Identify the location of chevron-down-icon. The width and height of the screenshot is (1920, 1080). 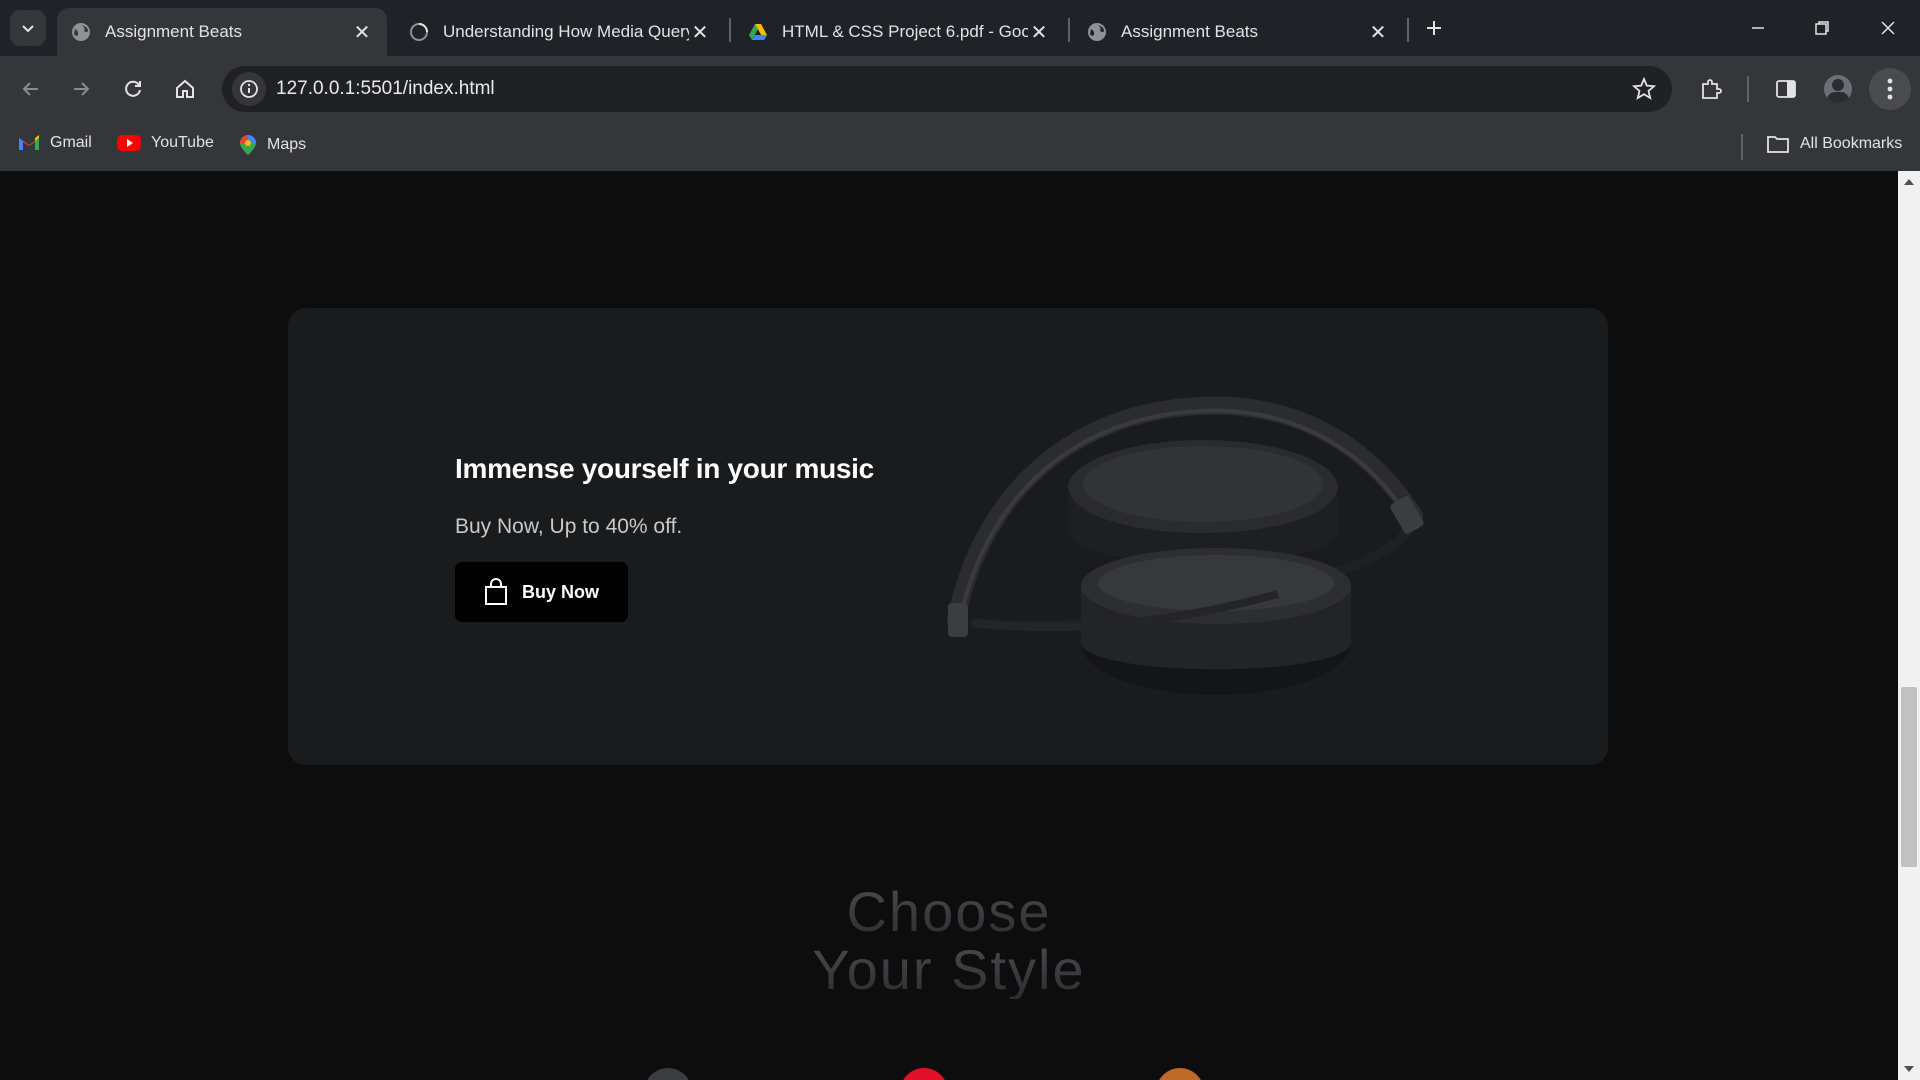
(28, 29).